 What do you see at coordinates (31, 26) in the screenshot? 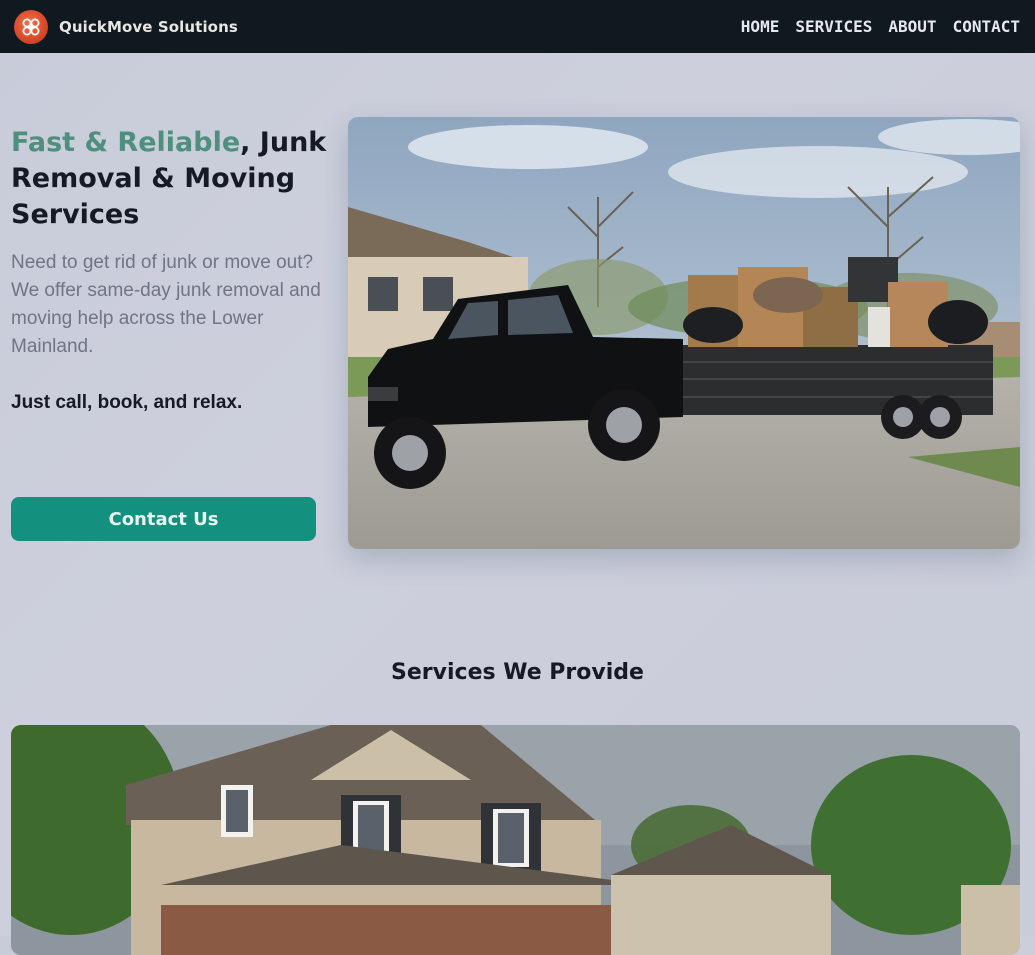
I see `logo-icon` at bounding box center [31, 26].